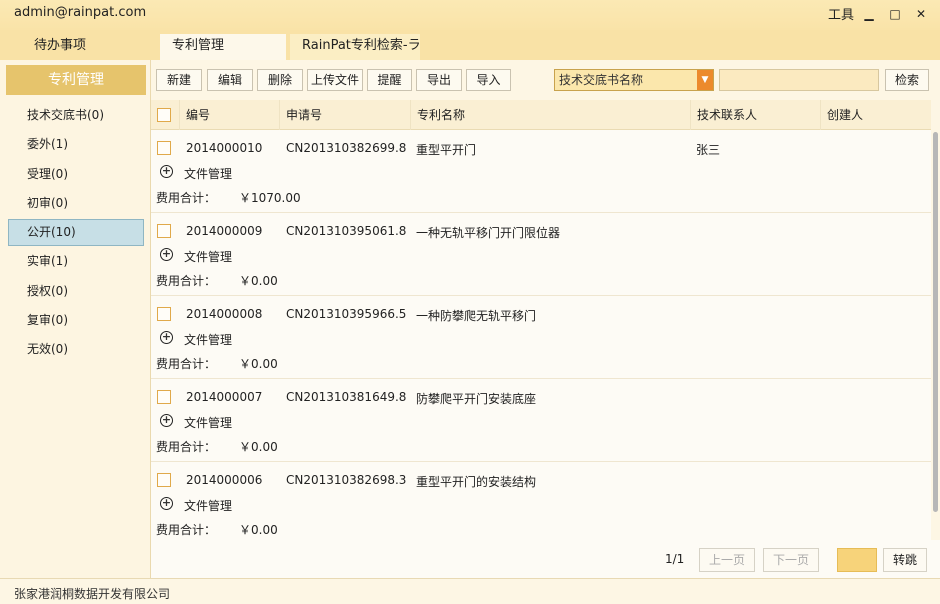 This screenshot has width=940, height=604. What do you see at coordinates (601, 80) in the screenshot?
I see `search-type-value: 技术交底书名称` at bounding box center [601, 80].